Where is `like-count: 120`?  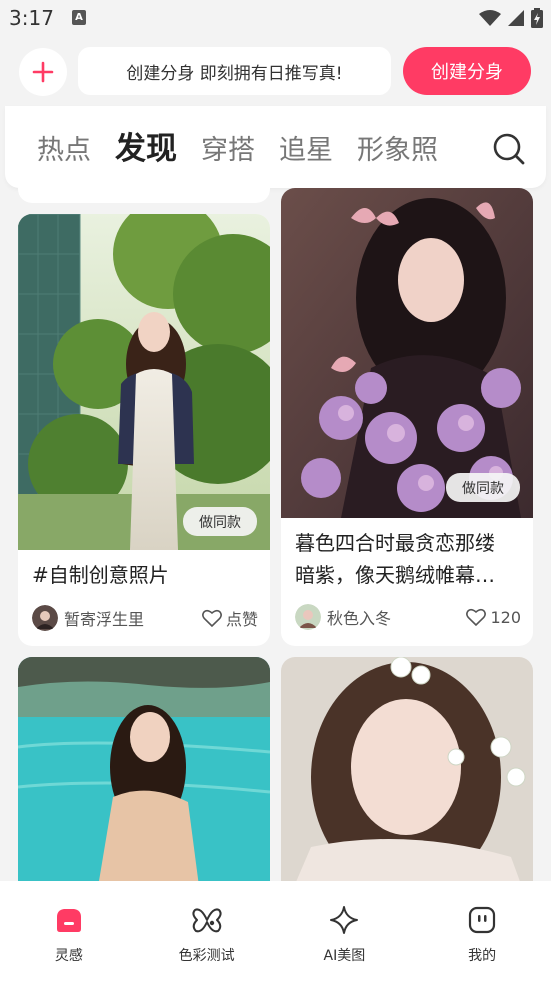 like-count: 120 is located at coordinates (505, 617).